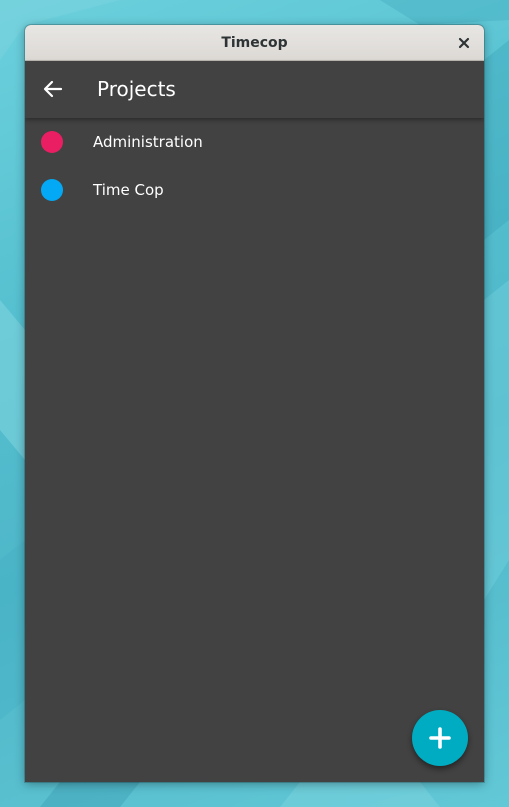 This screenshot has height=807, width=509. Describe the element at coordinates (254, 142) in the screenshot. I see `project-item-administration: Administration` at that location.